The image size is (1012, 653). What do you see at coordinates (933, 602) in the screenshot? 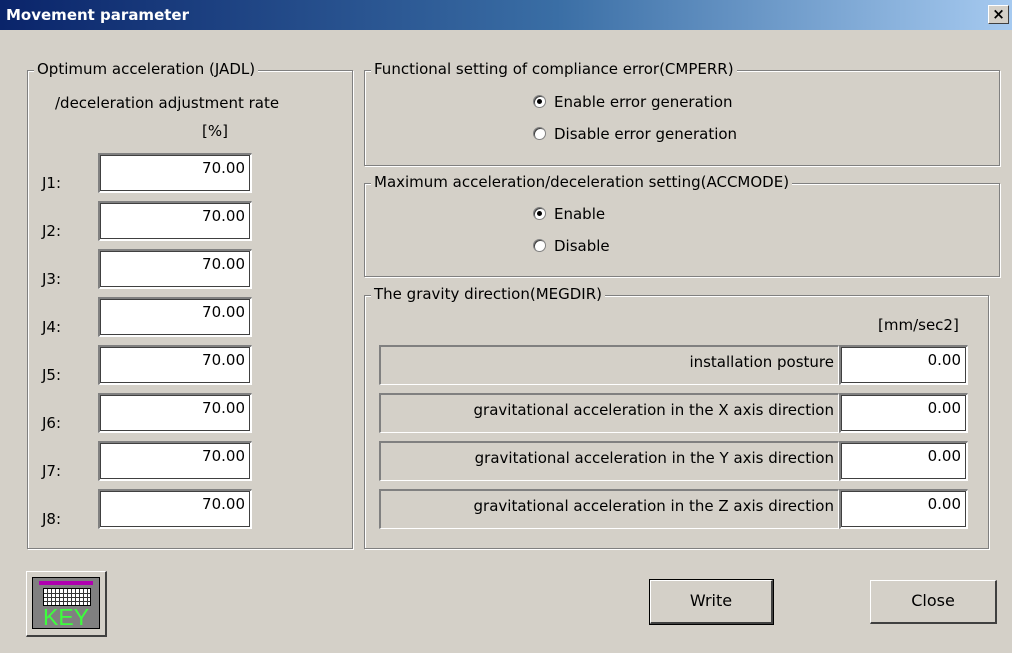
I see `close-button: Close` at bounding box center [933, 602].